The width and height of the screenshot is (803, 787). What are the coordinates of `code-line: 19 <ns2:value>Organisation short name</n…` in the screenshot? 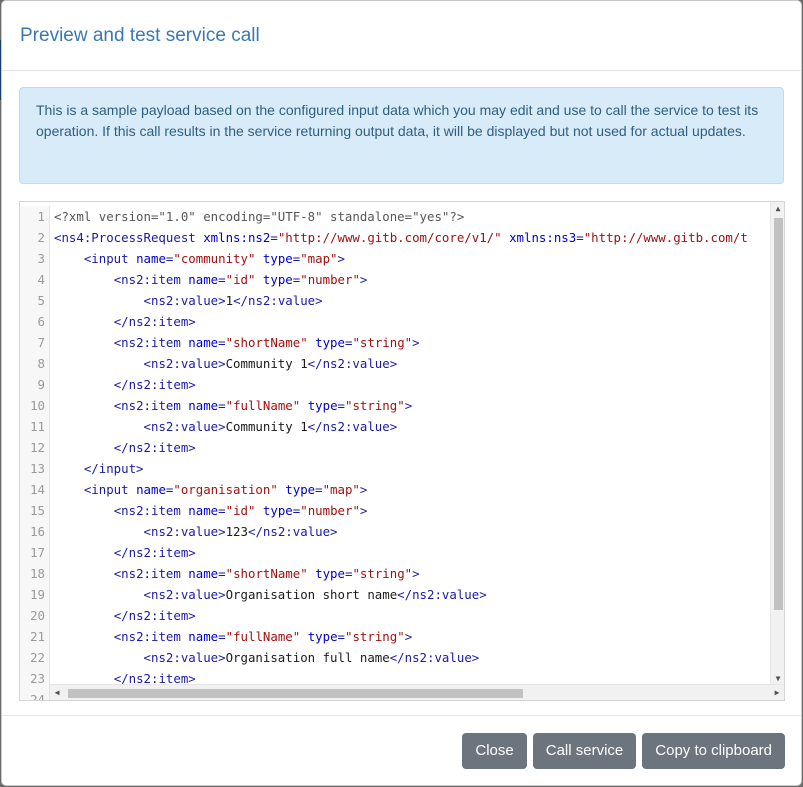 It's located at (395, 594).